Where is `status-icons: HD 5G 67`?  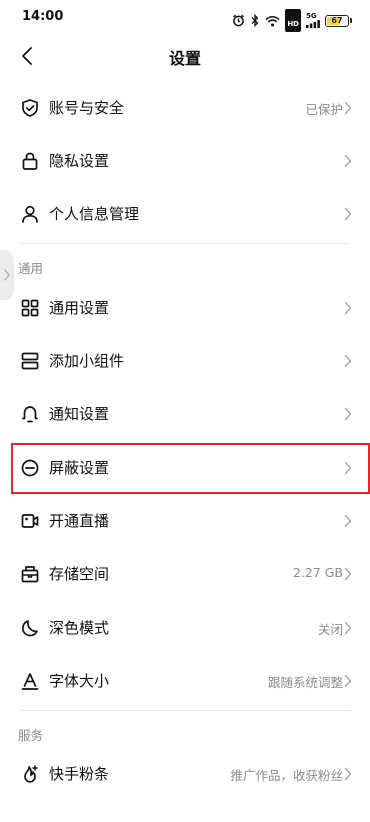
status-icons: HD 5G 67 is located at coordinates (292, 20).